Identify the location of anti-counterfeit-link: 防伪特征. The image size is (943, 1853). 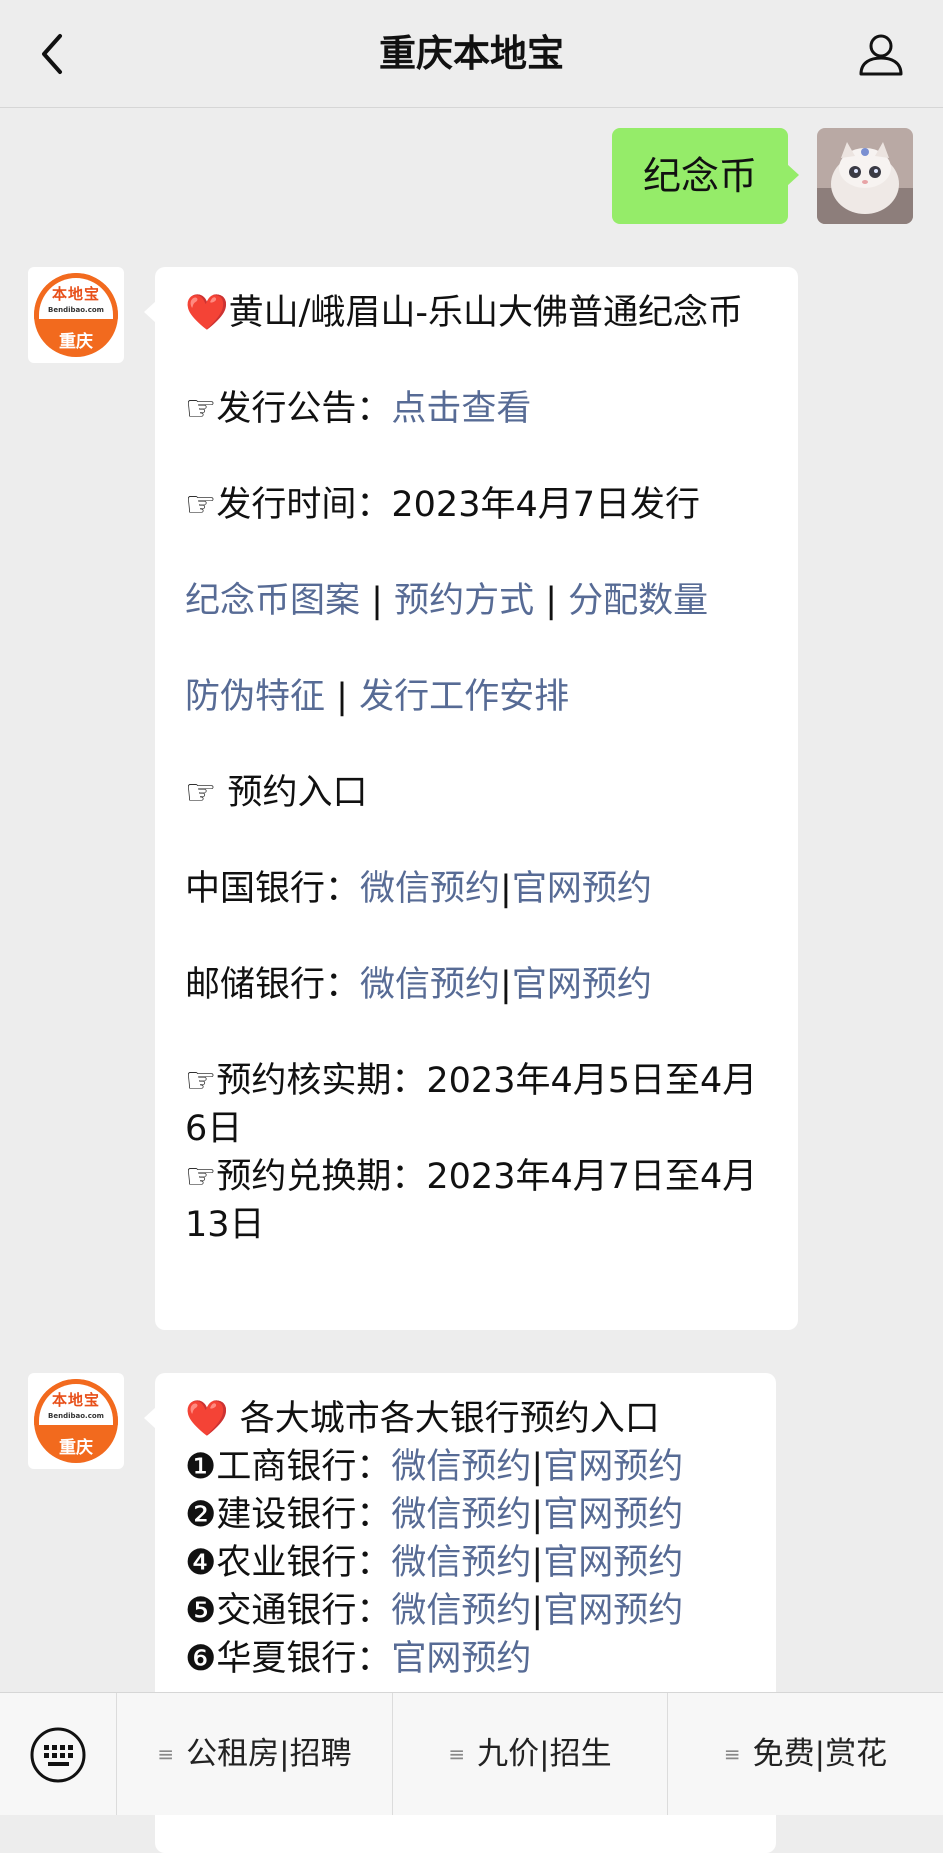
(255, 697).